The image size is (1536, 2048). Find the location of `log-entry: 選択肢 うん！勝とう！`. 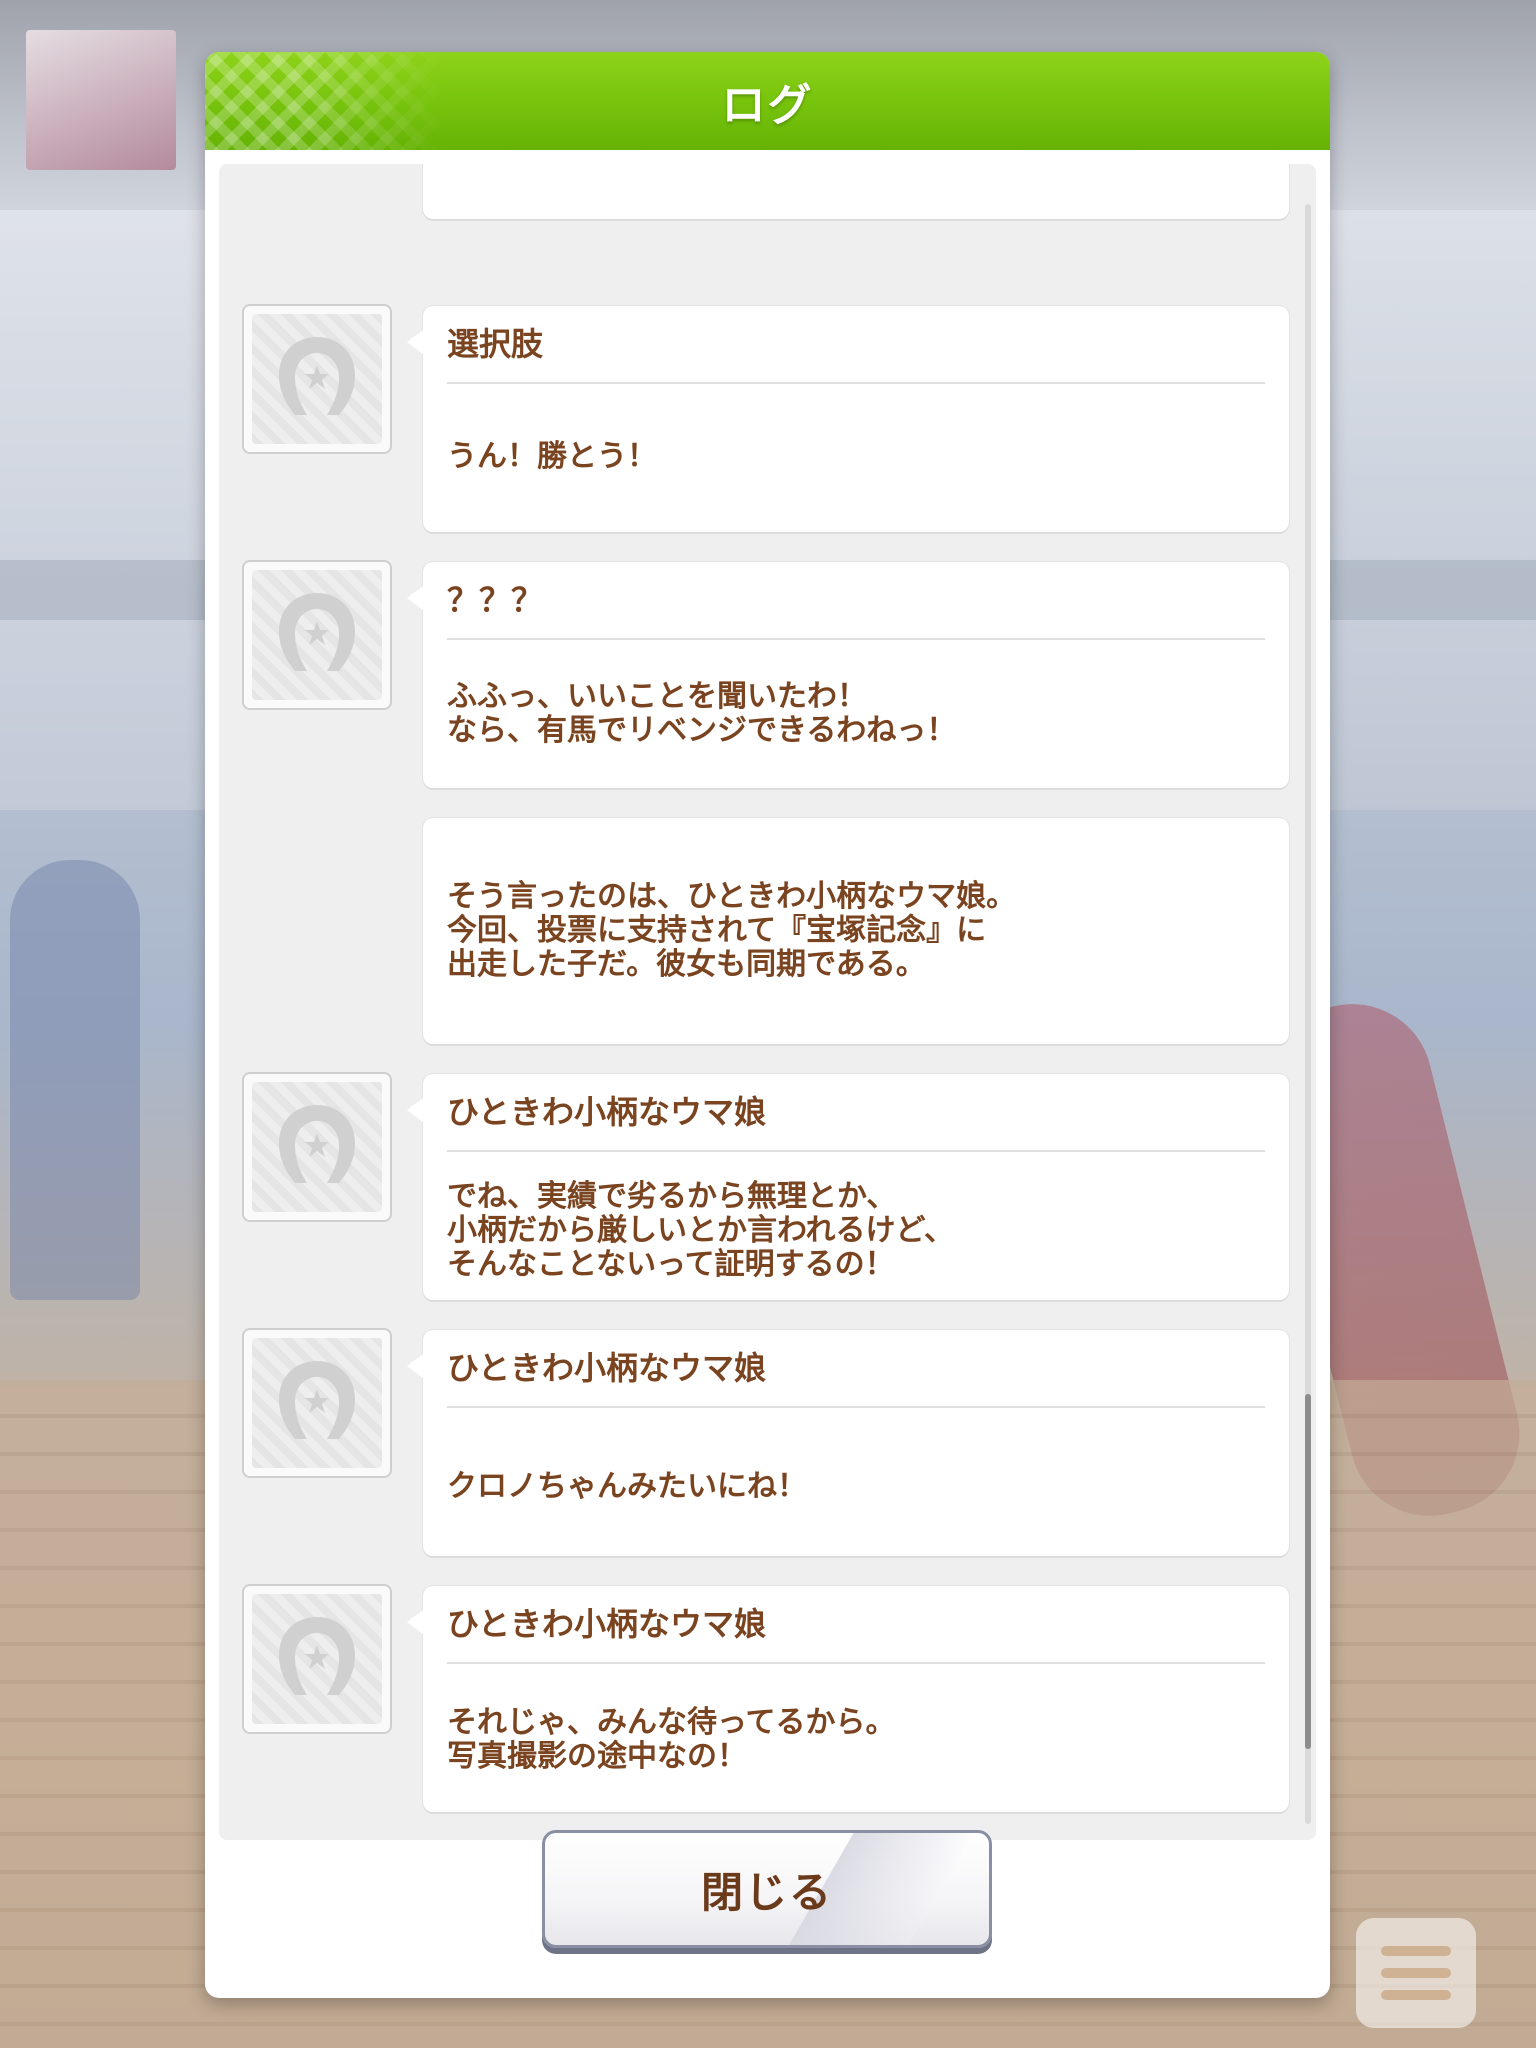

log-entry: 選択肢 うん！勝とう！ is located at coordinates (848, 419).